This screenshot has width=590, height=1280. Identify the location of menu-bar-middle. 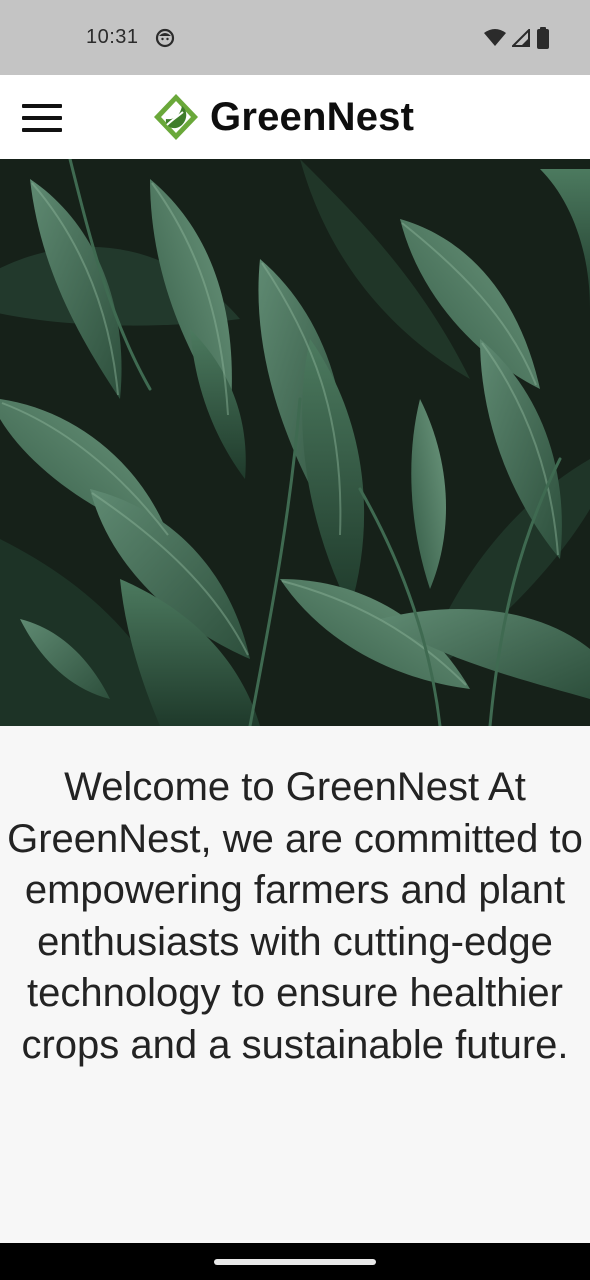
(42, 118).